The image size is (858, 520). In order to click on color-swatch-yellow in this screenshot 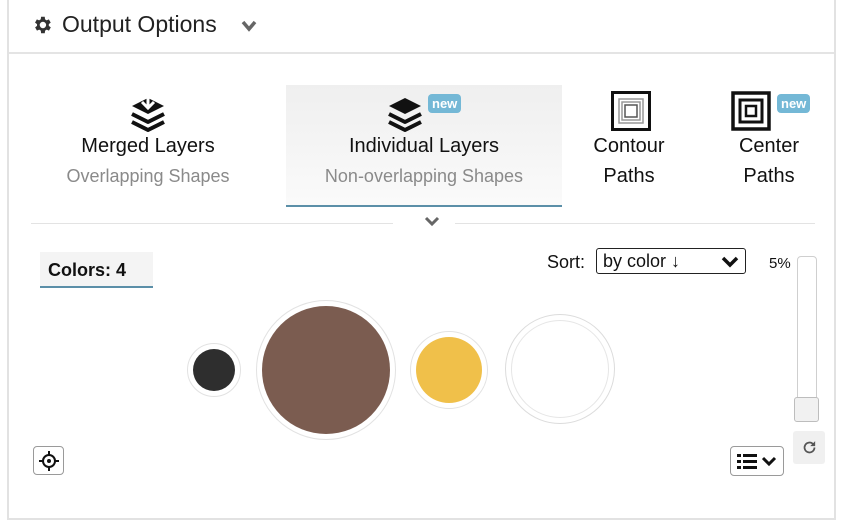, I will do `click(449, 370)`.